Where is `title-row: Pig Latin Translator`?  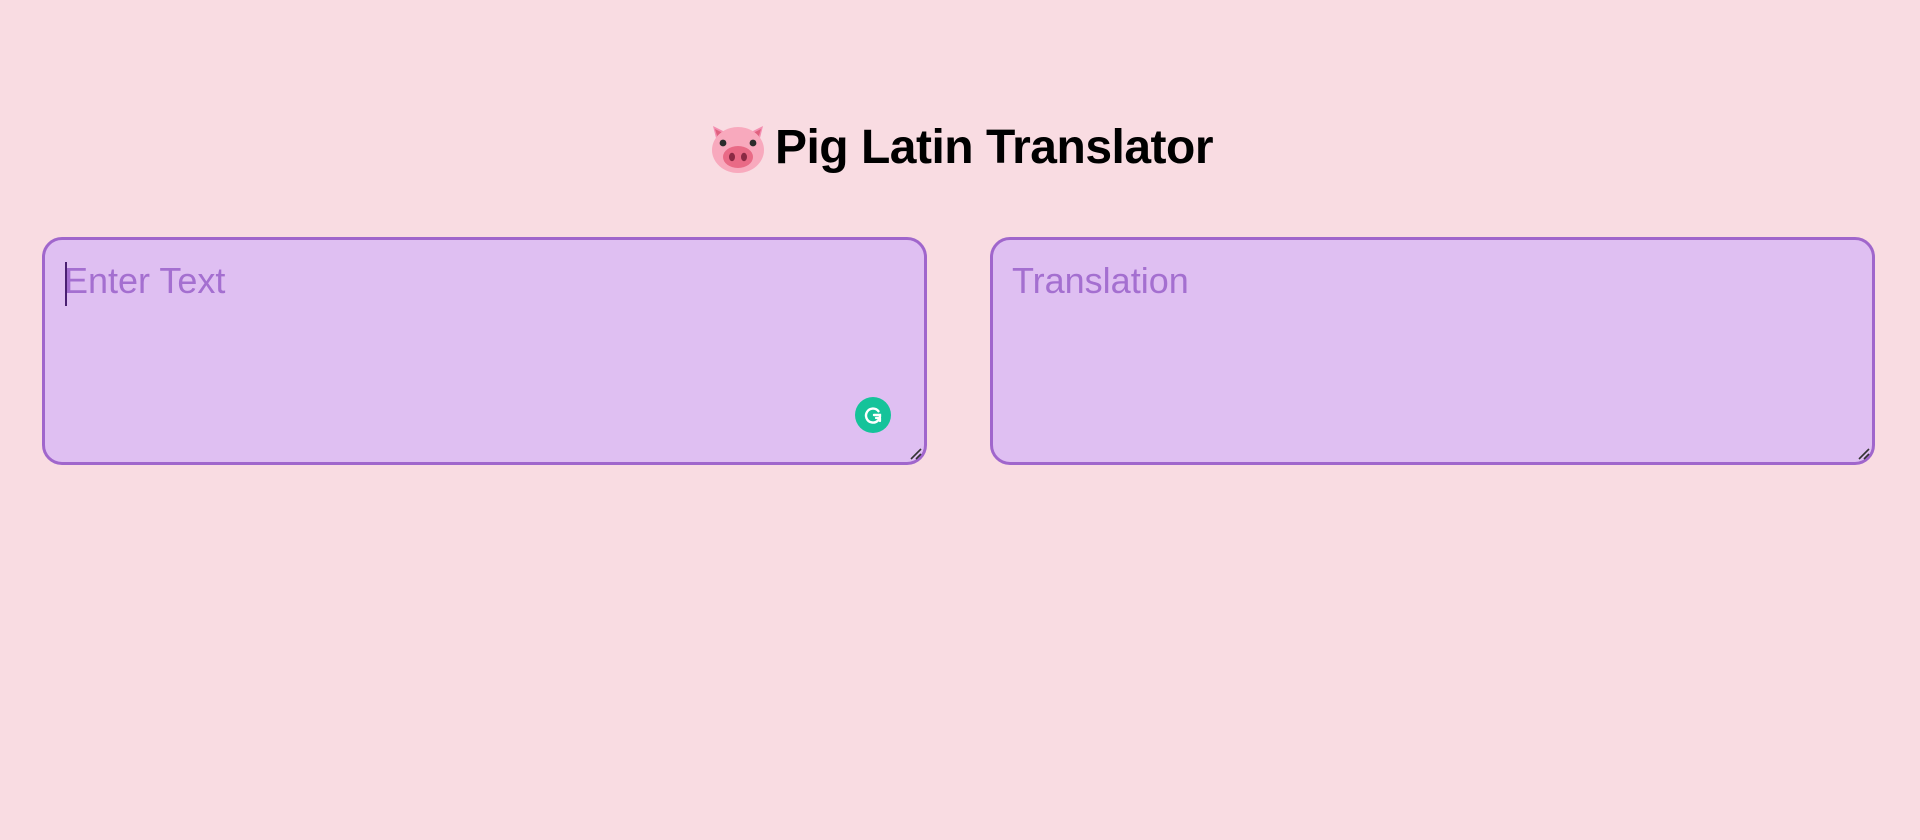 title-row: Pig Latin Translator is located at coordinates (960, 147).